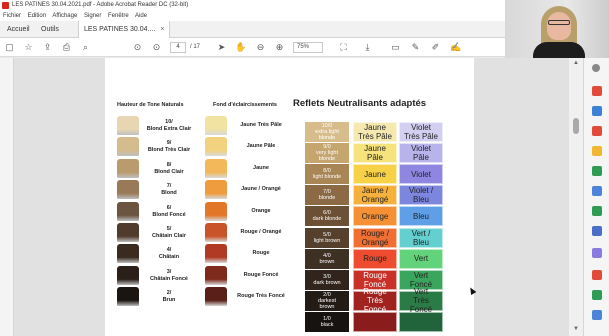 Image resolution: width=609 pixels, height=336 pixels. I want to click on select-cursor-icon: ➤, so click(221, 47).